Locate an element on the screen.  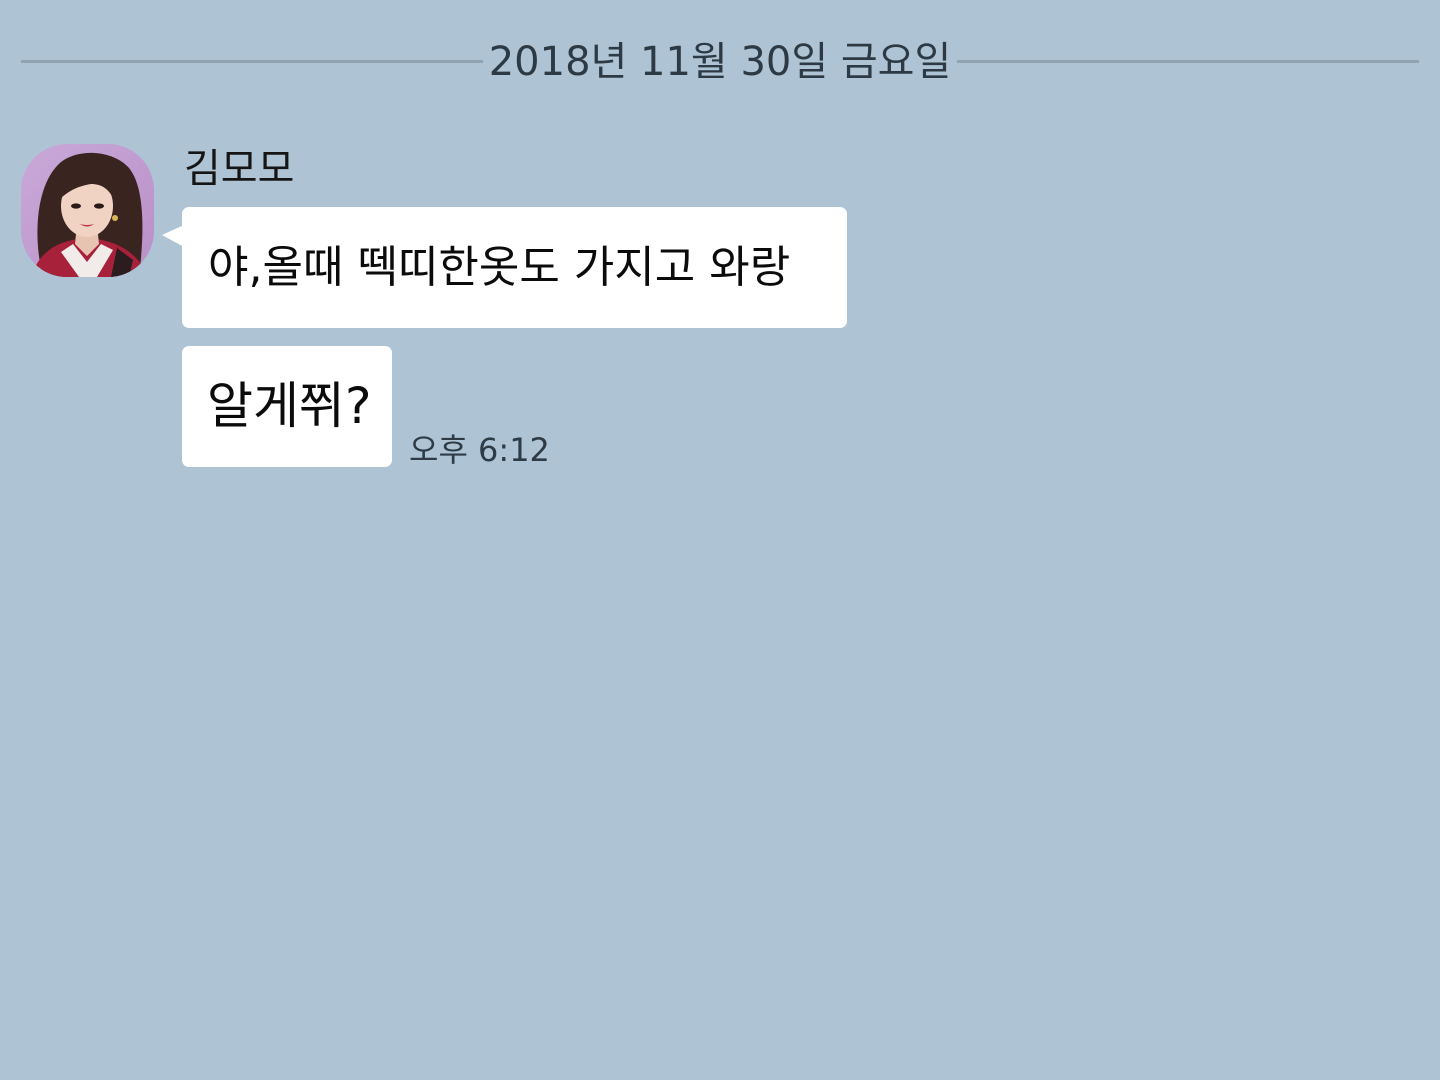
sender-avatar is located at coordinates (87, 210).